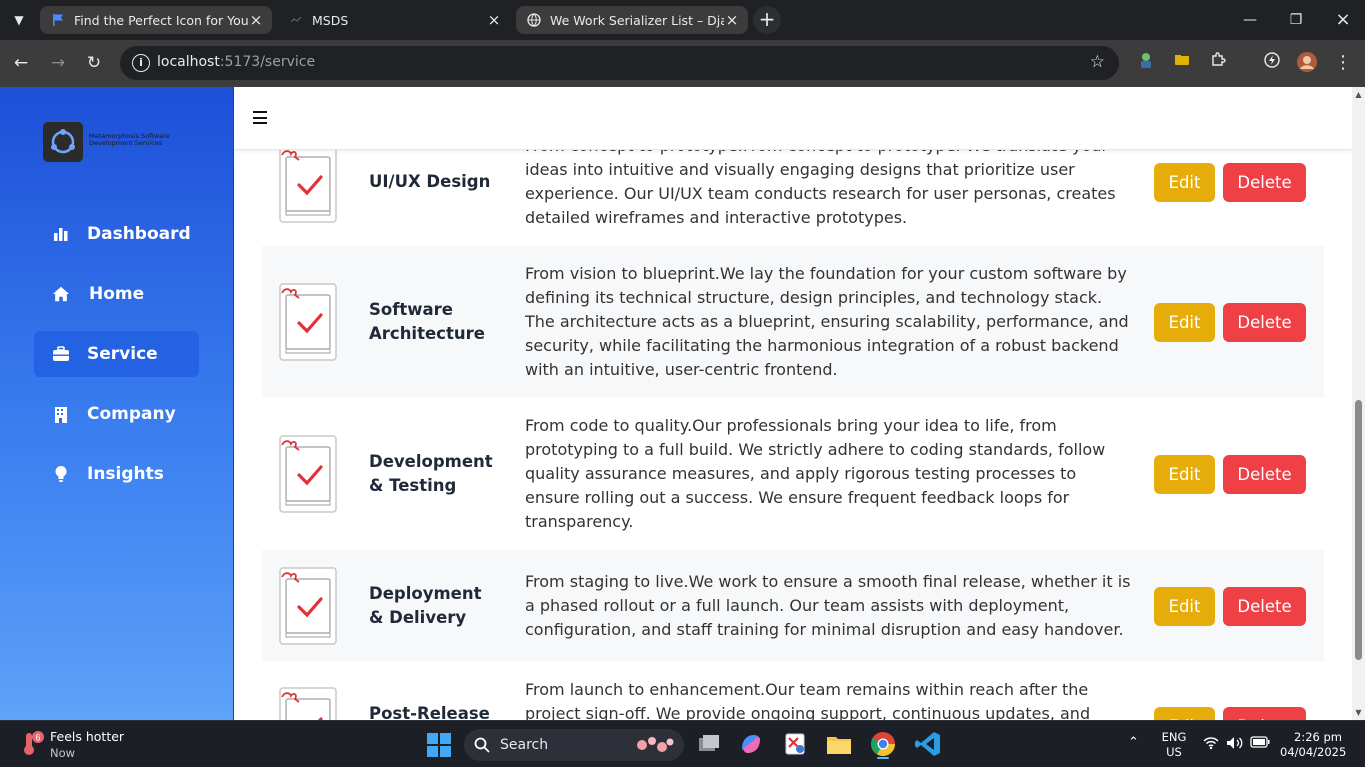 Image resolution: width=1365 pixels, height=767 pixels. What do you see at coordinates (139, 234) in the screenshot?
I see `sidebar-item-label: Dashboard` at bounding box center [139, 234].